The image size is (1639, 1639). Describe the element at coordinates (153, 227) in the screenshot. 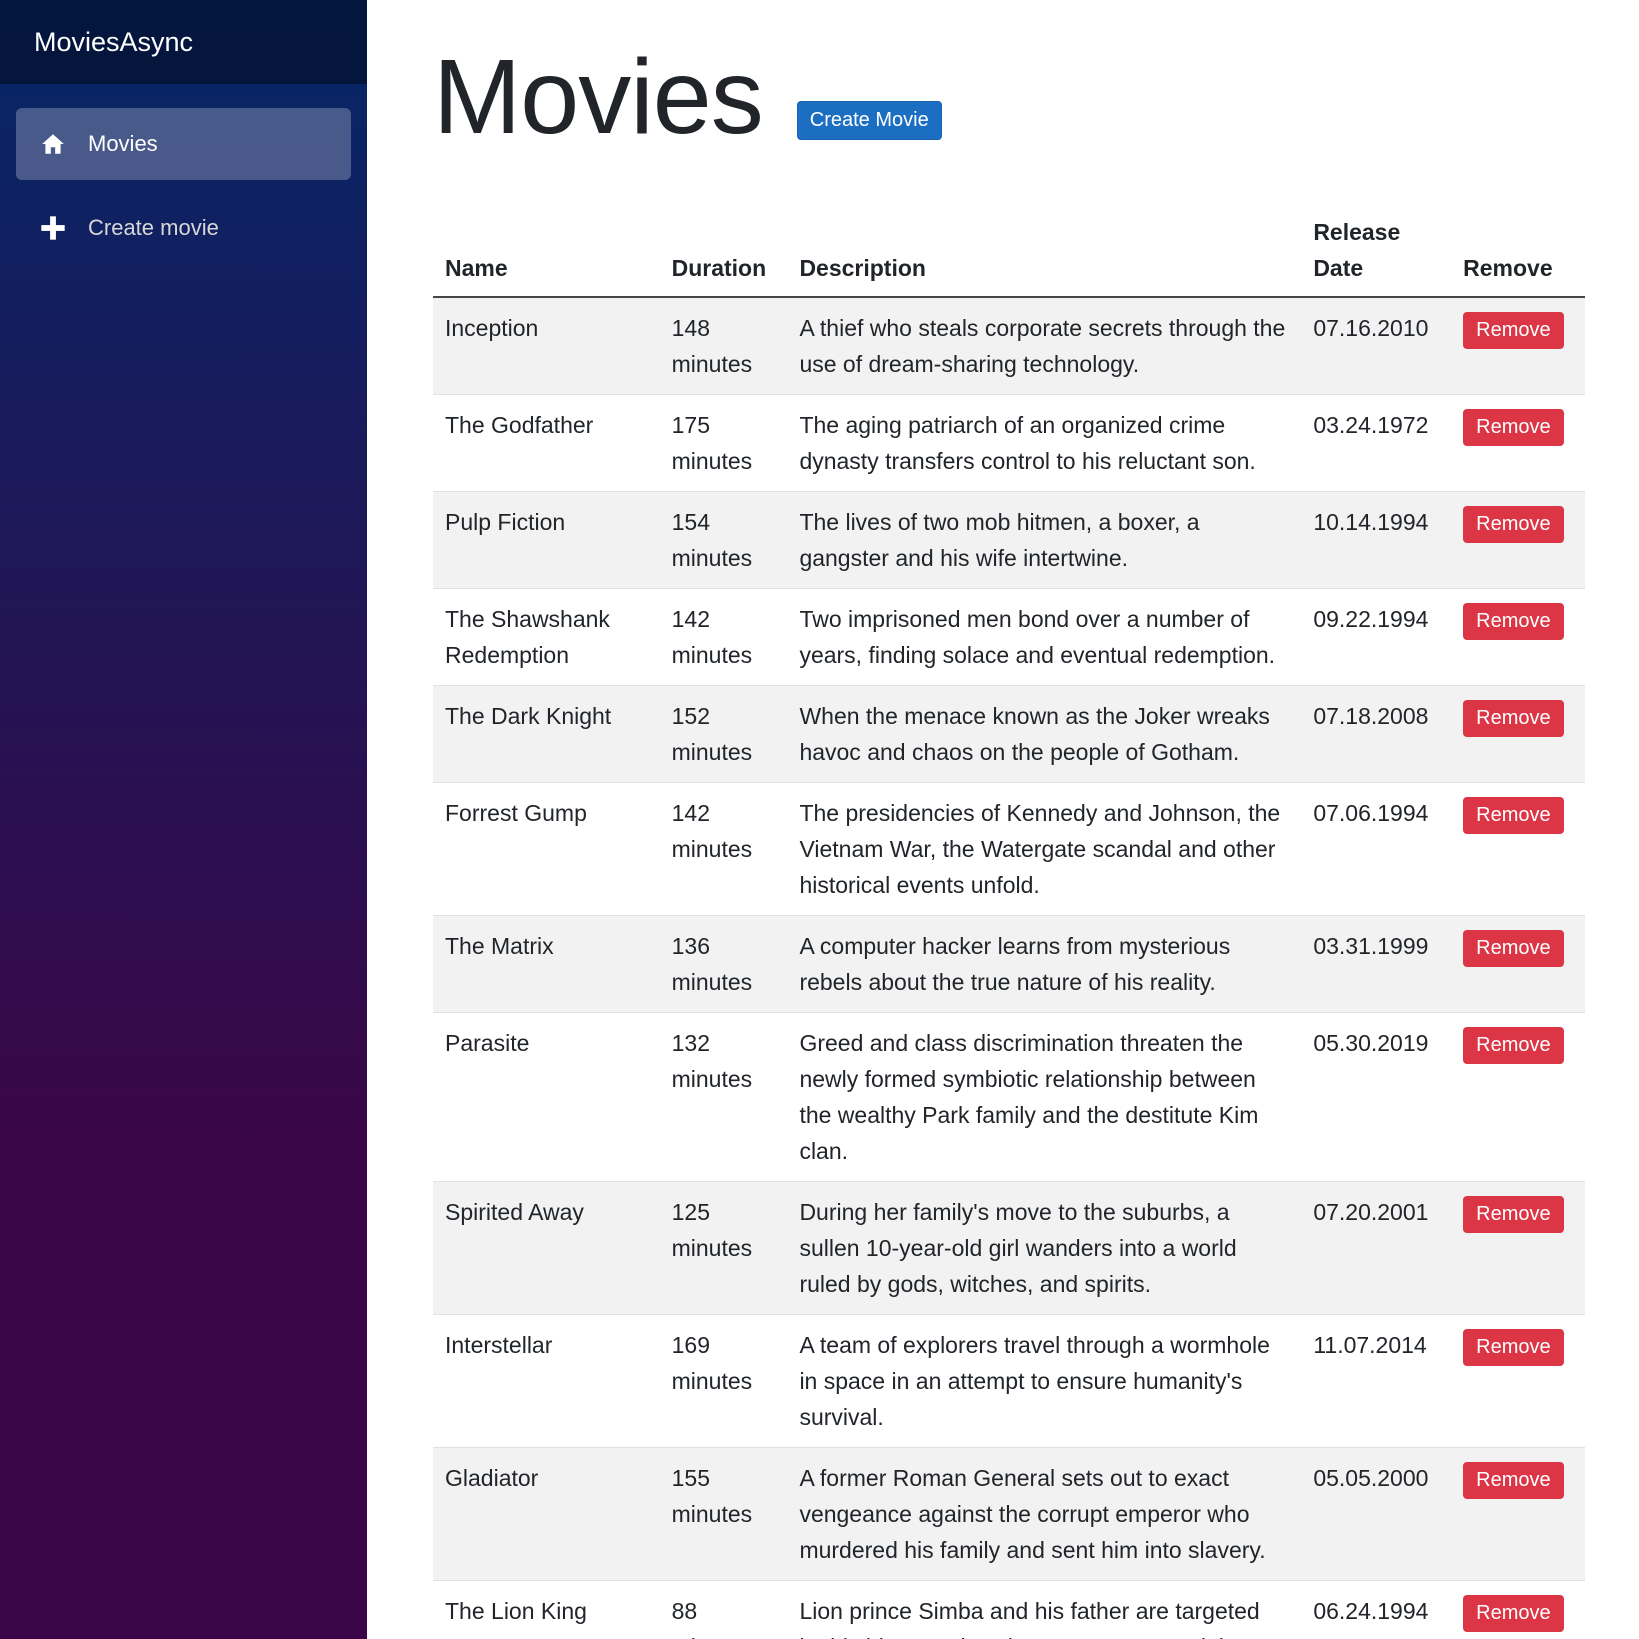

I see `sidebar-item-label: Create movie` at that location.